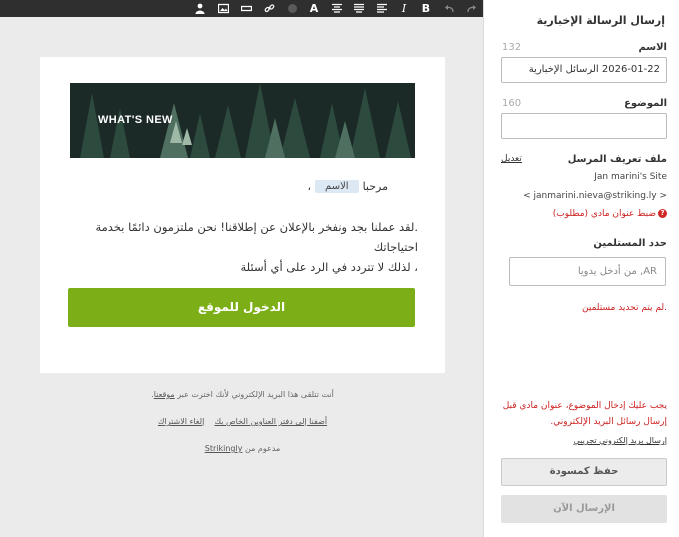 The height and width of the screenshot is (537, 679). What do you see at coordinates (246, 8) in the screenshot?
I see `divider-icon` at bounding box center [246, 8].